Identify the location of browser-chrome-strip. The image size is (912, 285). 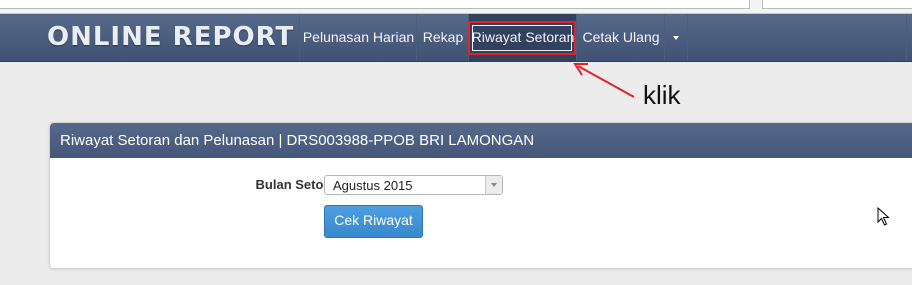
(456, 7).